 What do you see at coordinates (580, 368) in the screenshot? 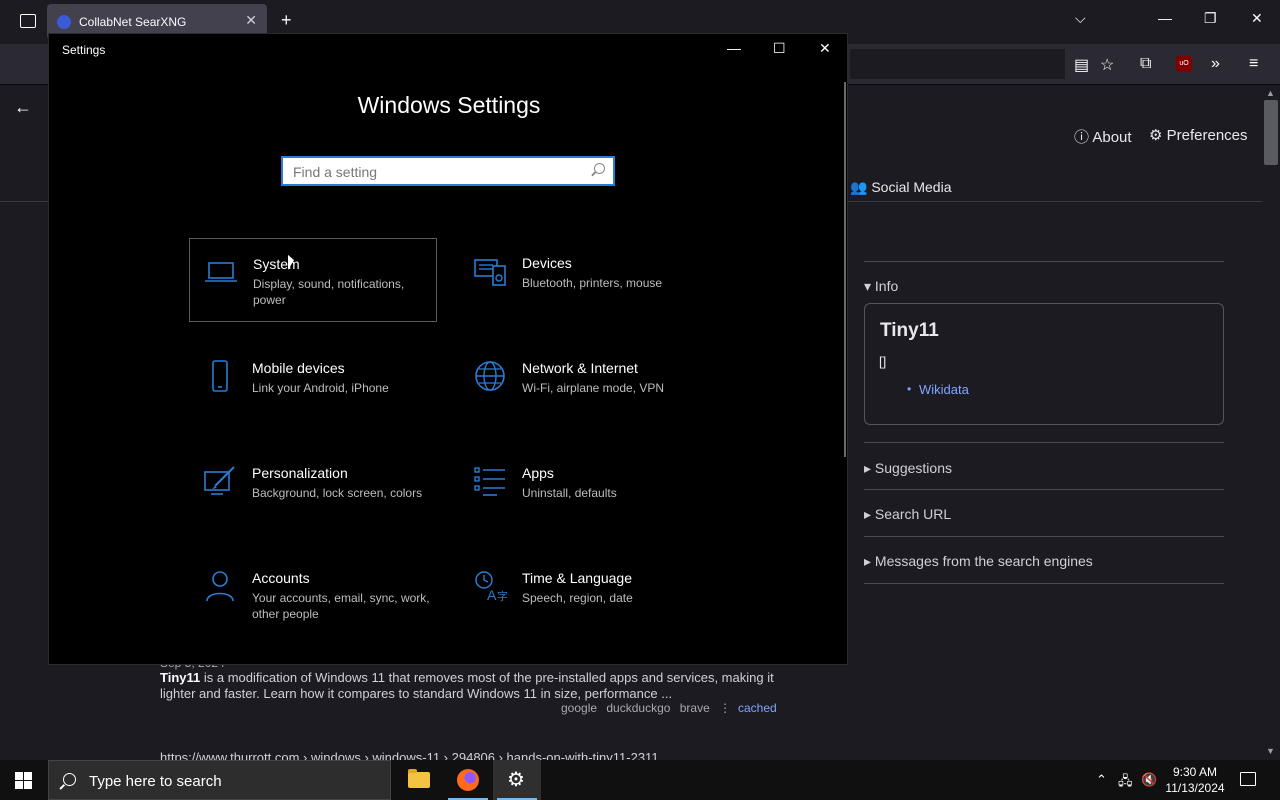
I see `tile-name: Network & Internet` at bounding box center [580, 368].